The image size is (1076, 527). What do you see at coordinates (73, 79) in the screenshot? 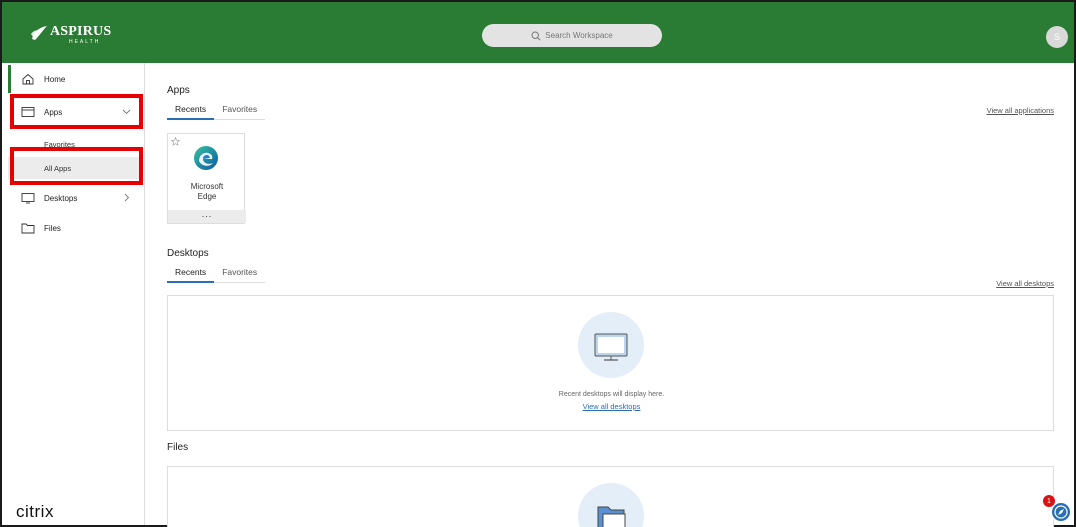
I see `sidebar-item-home: Home` at bounding box center [73, 79].